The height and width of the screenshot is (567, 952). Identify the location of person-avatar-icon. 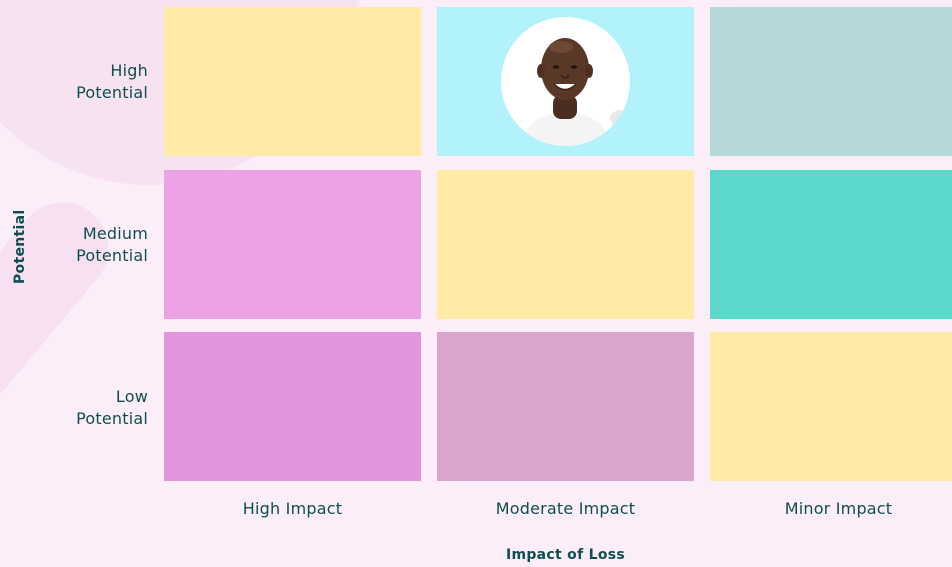
(565, 81).